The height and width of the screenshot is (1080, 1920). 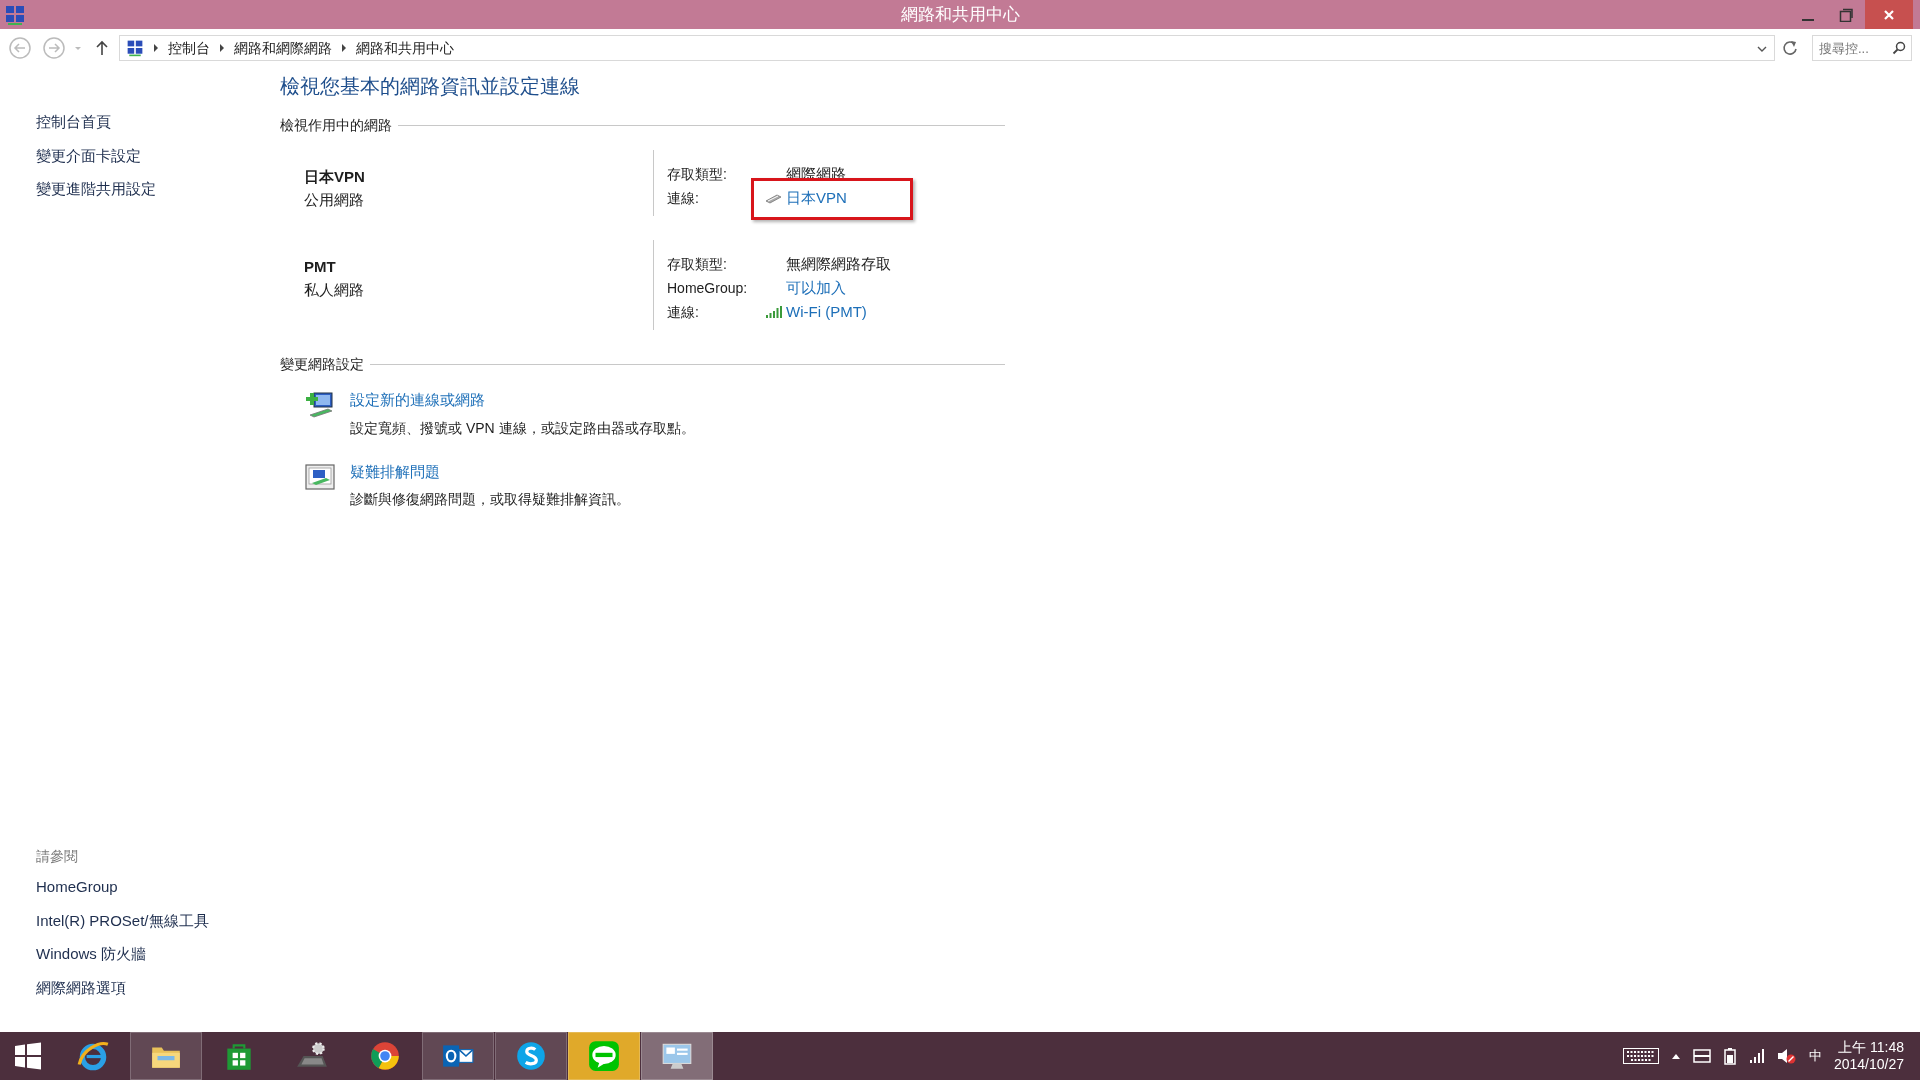 What do you see at coordinates (838, 263) in the screenshot?
I see `detail-value: 無網際網路存取` at bounding box center [838, 263].